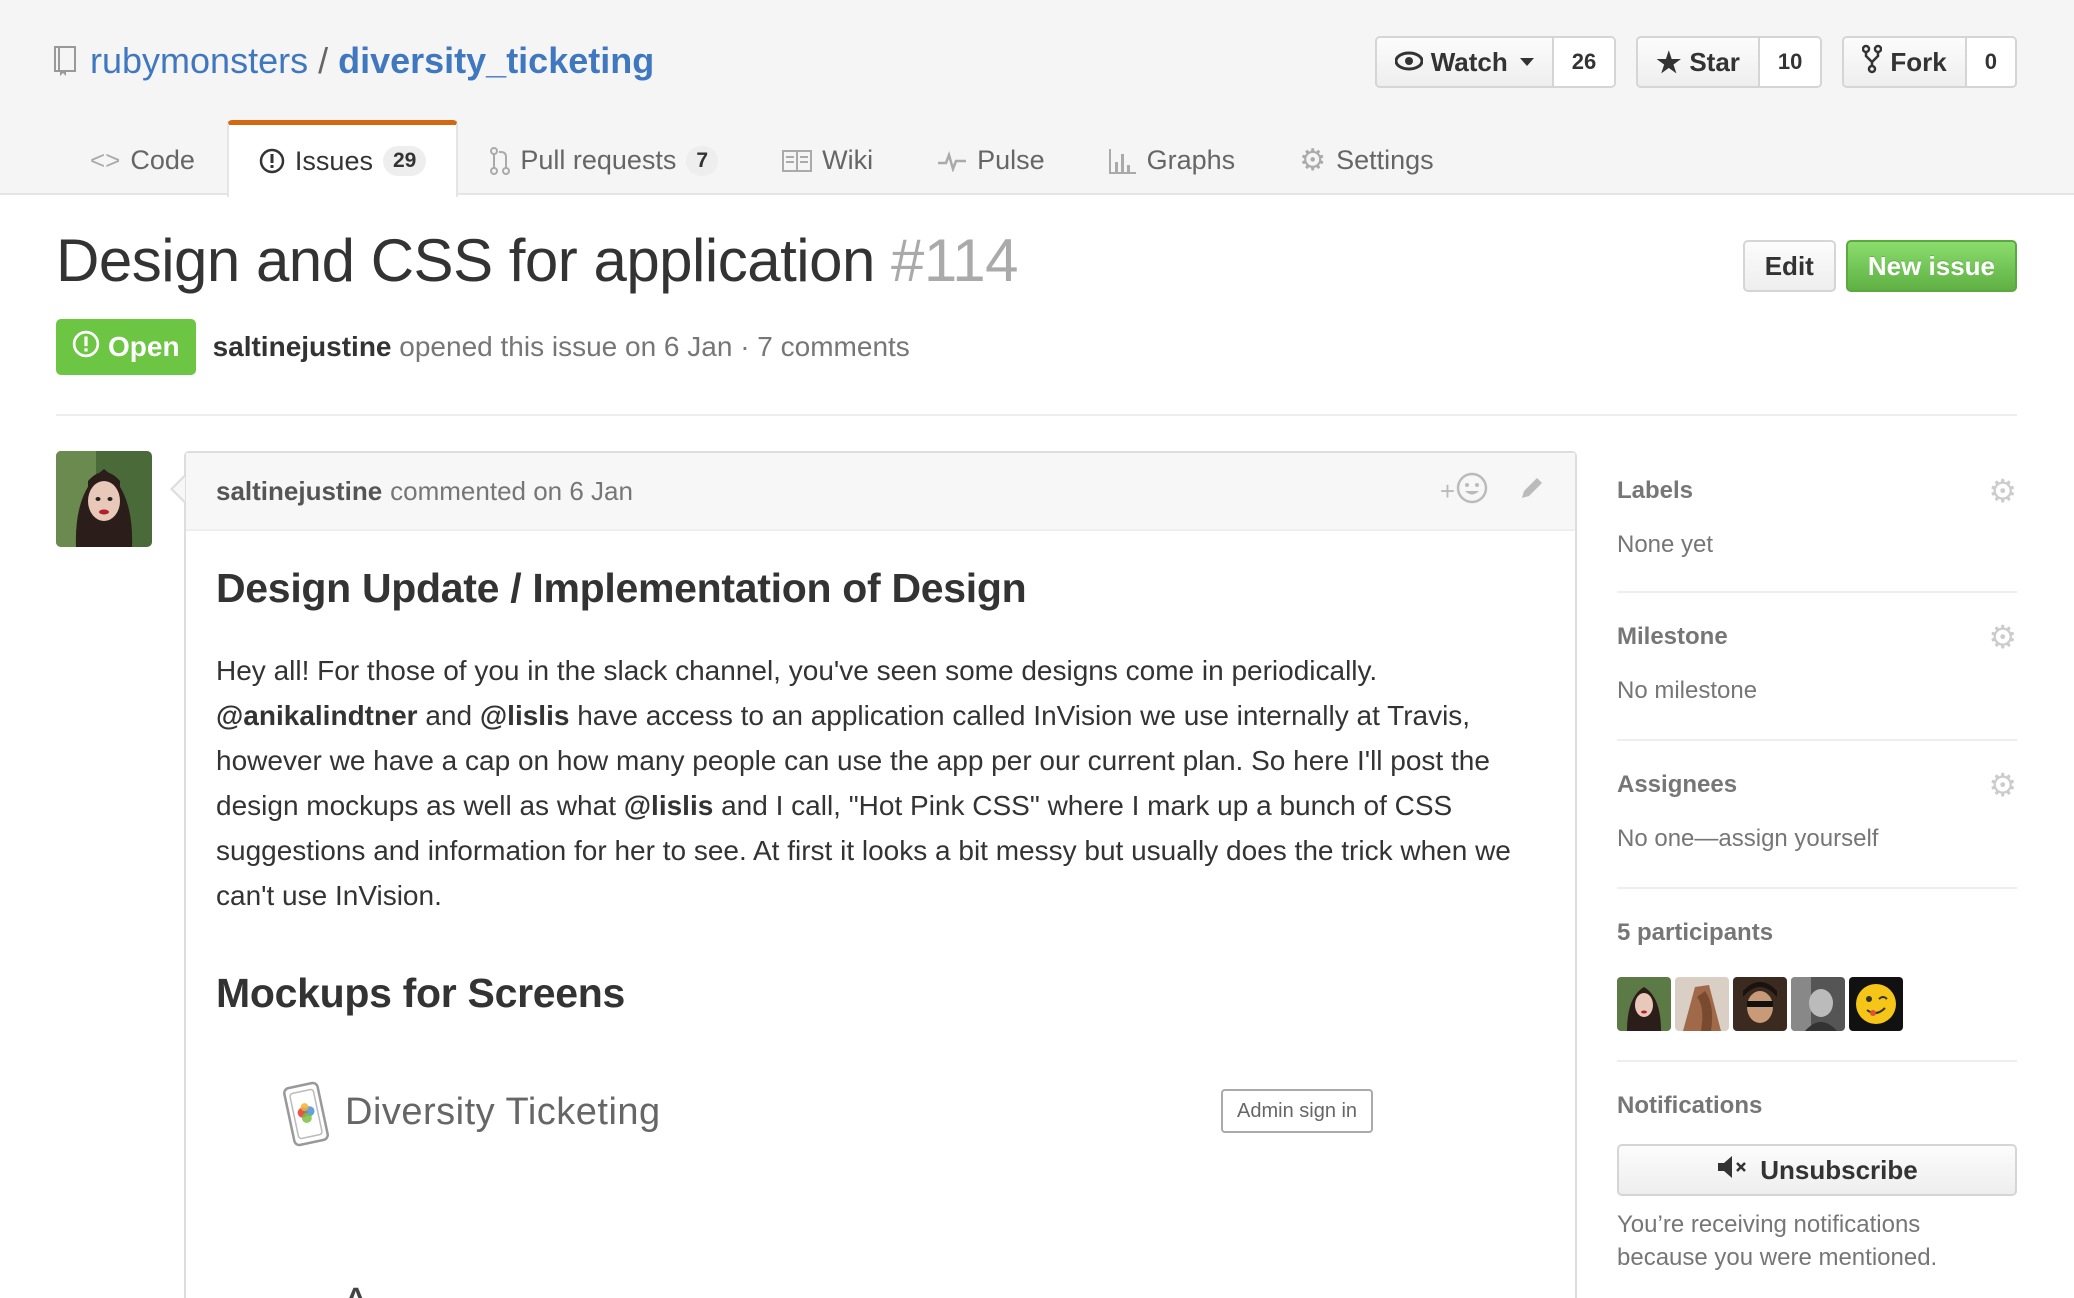 This screenshot has height=1298, width=2074. What do you see at coordinates (525, 715) in the screenshot?
I see `mention-lislis: @lislis` at bounding box center [525, 715].